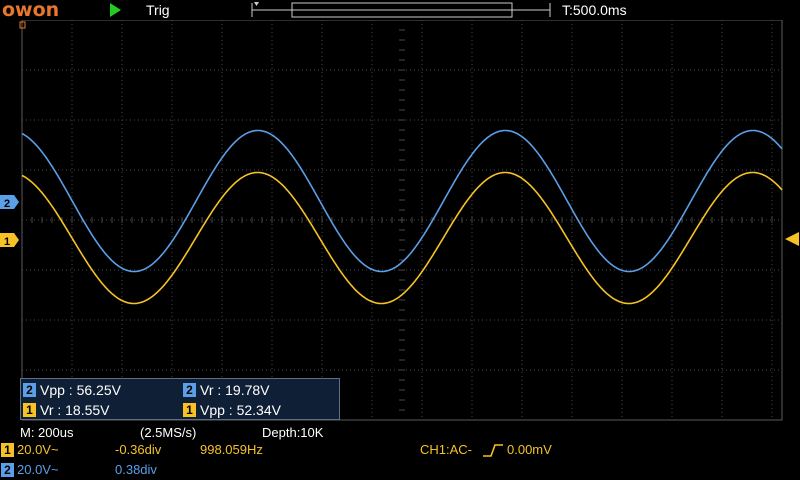 Image resolution: width=800 pixels, height=480 pixels. Describe the element at coordinates (72, 390) in the screenshot. I see `measure-ch2-vpp: 2 Vpp : 56.25V` at that location.